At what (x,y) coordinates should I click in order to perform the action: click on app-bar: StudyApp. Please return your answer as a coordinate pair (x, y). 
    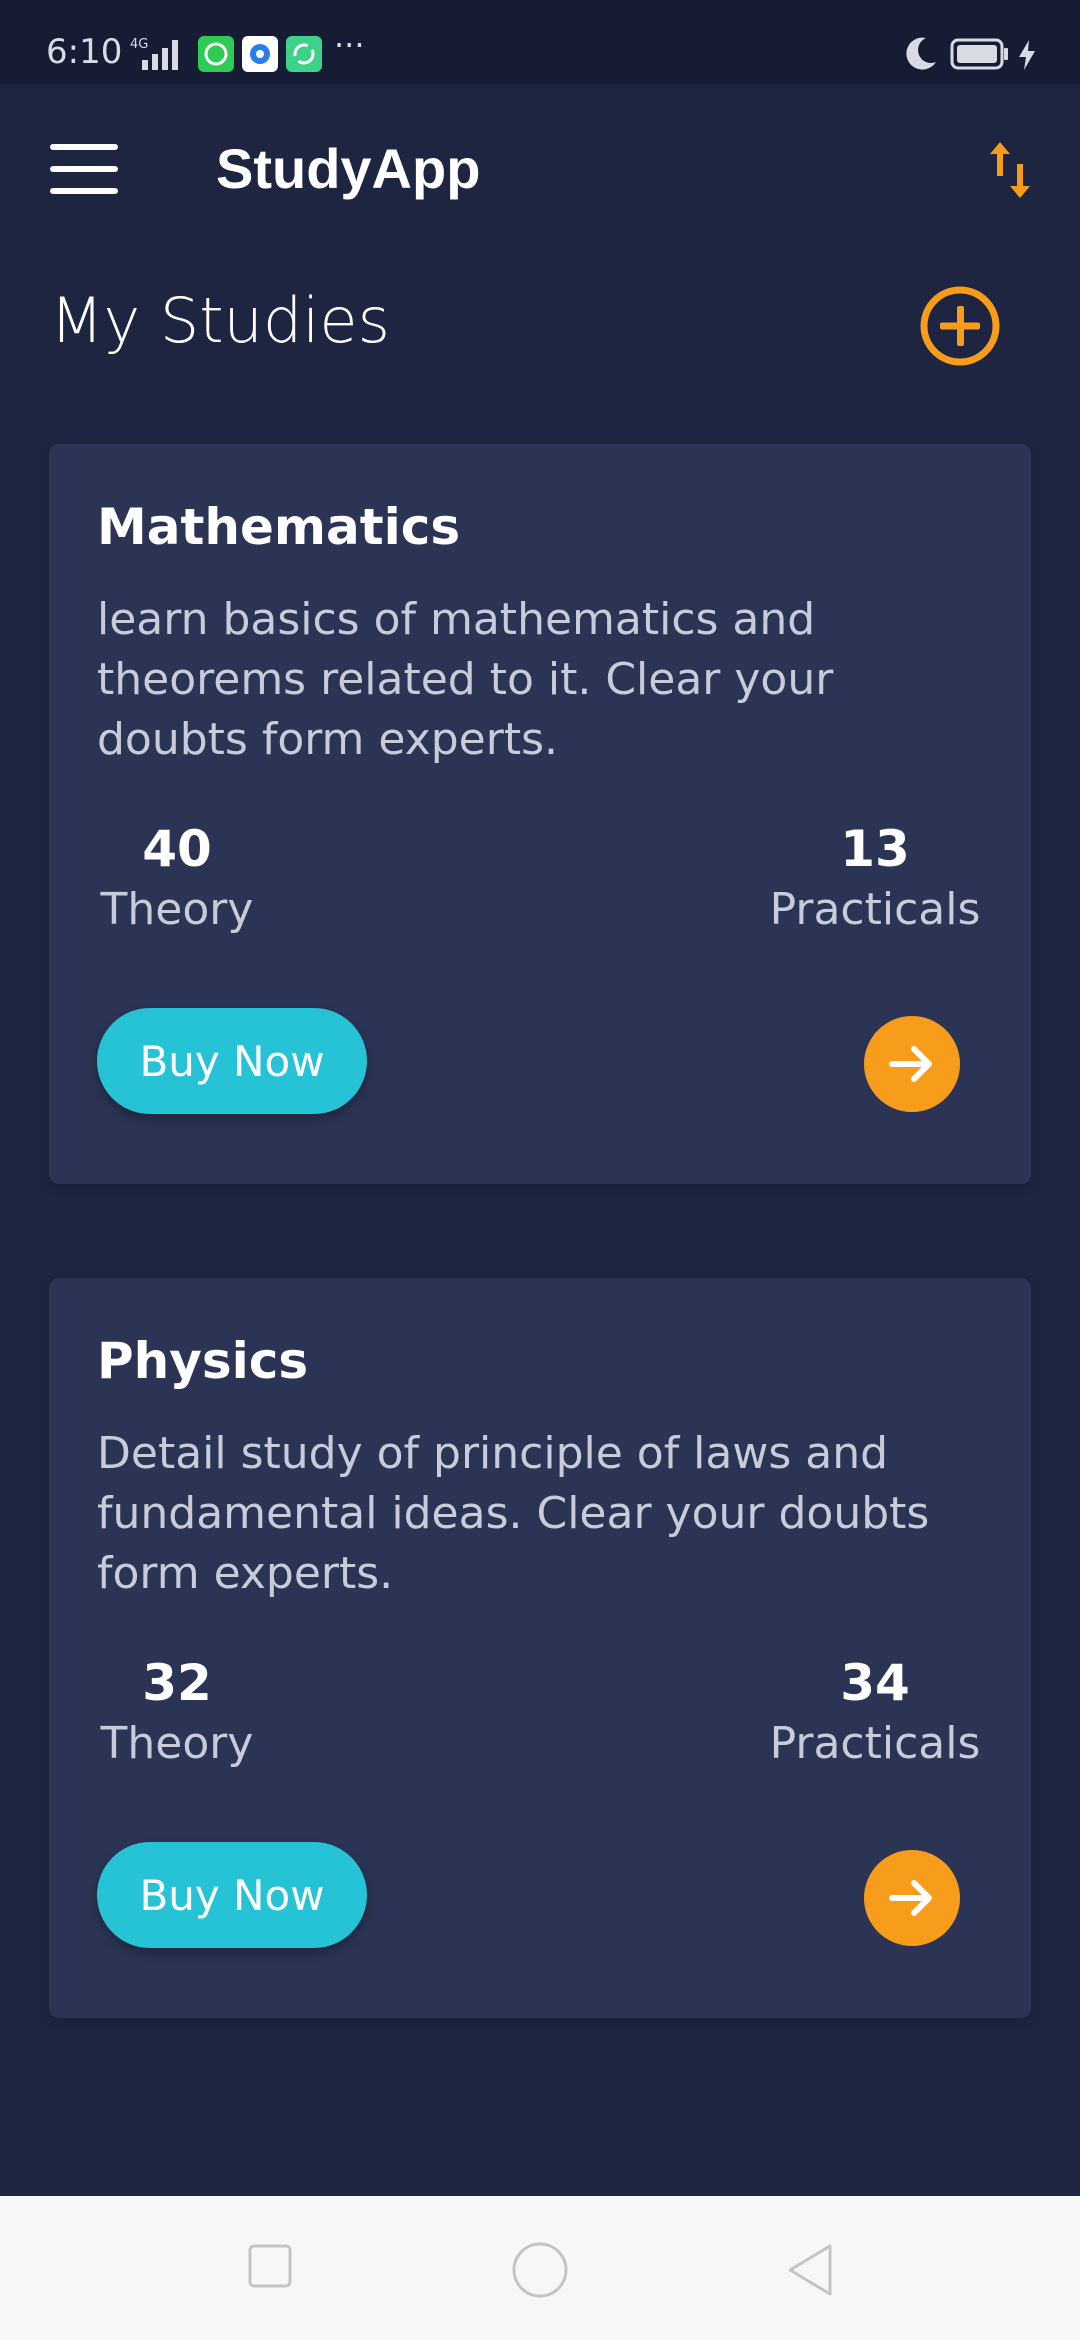
    Looking at the image, I should click on (540, 169).